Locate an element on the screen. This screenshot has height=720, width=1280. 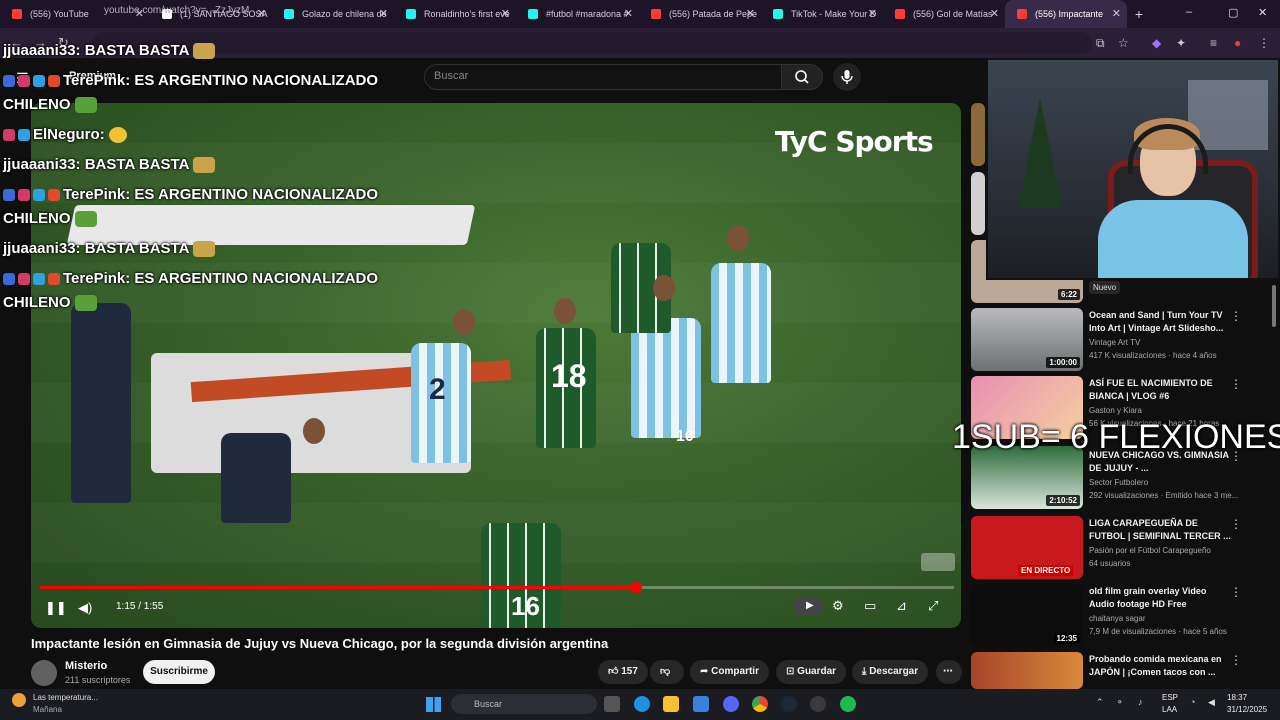
windows-start-icon is located at coordinates (433, 704).